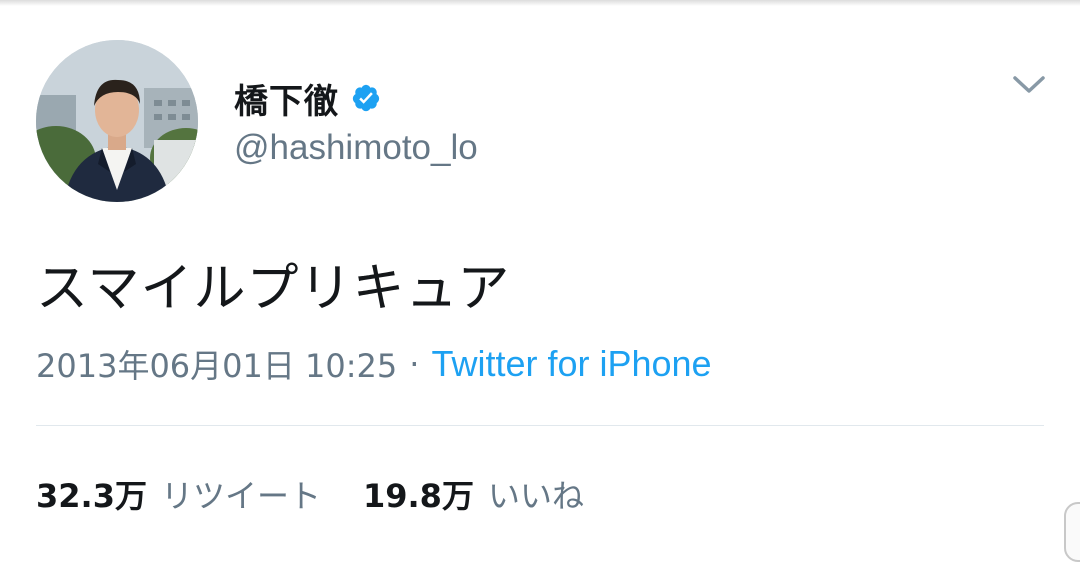  Describe the element at coordinates (286, 98) in the screenshot. I see `display-name: 橋下徹` at that location.